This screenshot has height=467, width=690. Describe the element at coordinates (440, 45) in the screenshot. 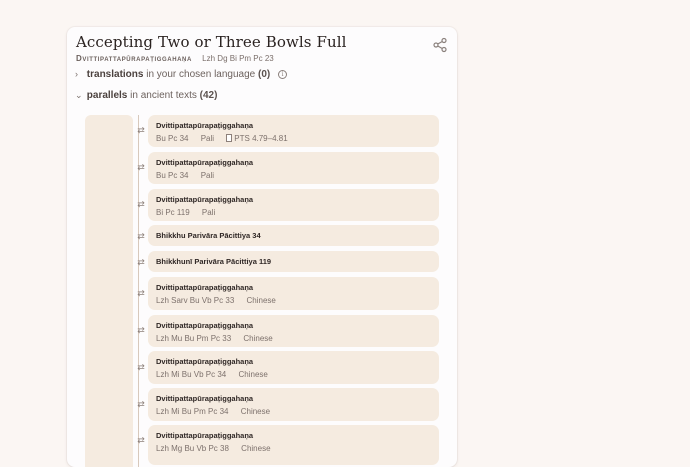

I see `share-icon` at that location.